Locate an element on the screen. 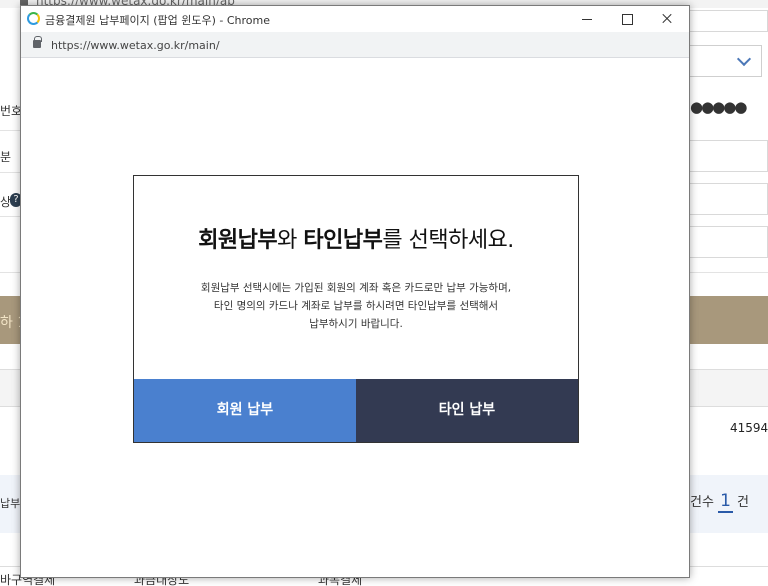  address-bar: https://www.wetax.go.kr/main/ is located at coordinates (355, 45).